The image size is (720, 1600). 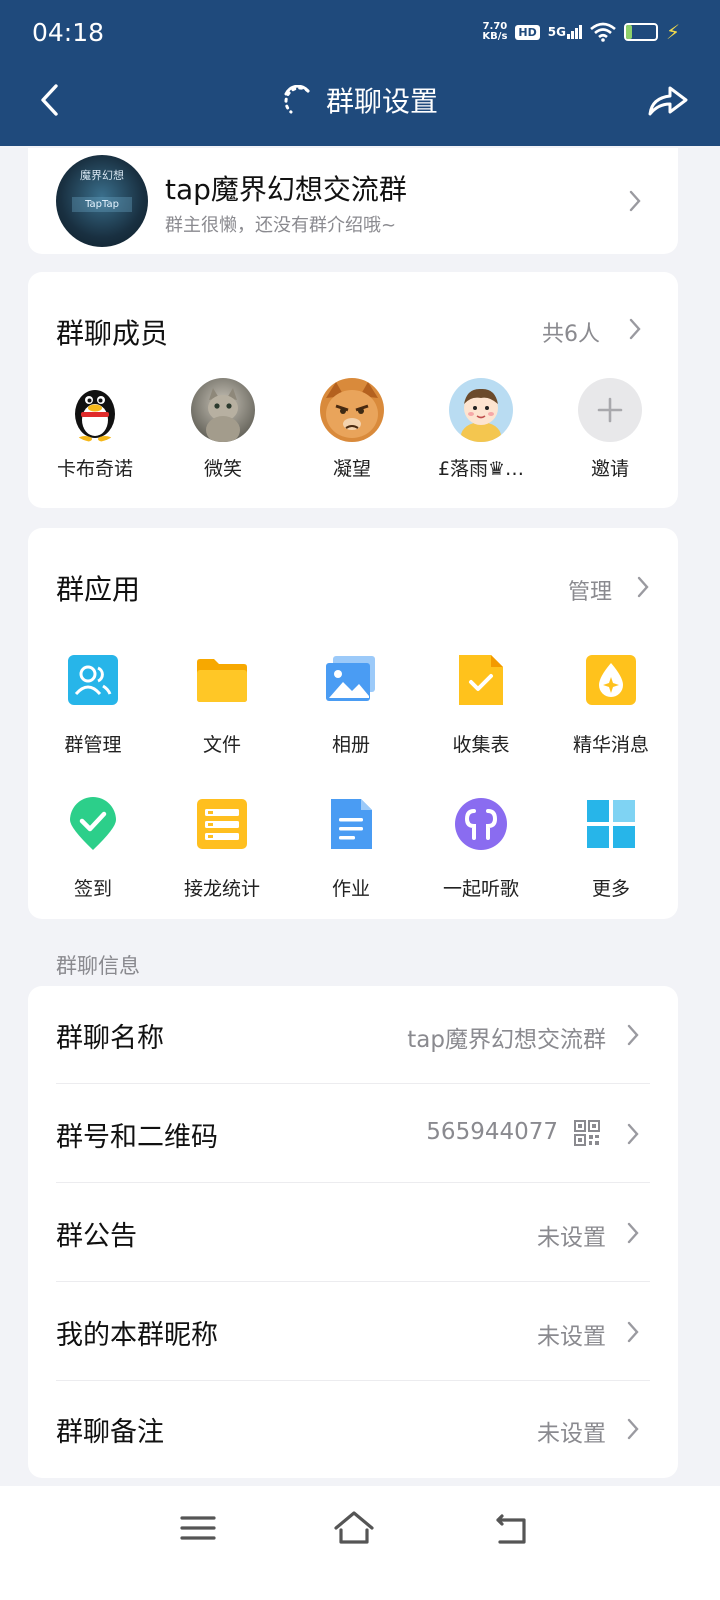 I want to click on member-item: 凝望, so click(x=352, y=429).